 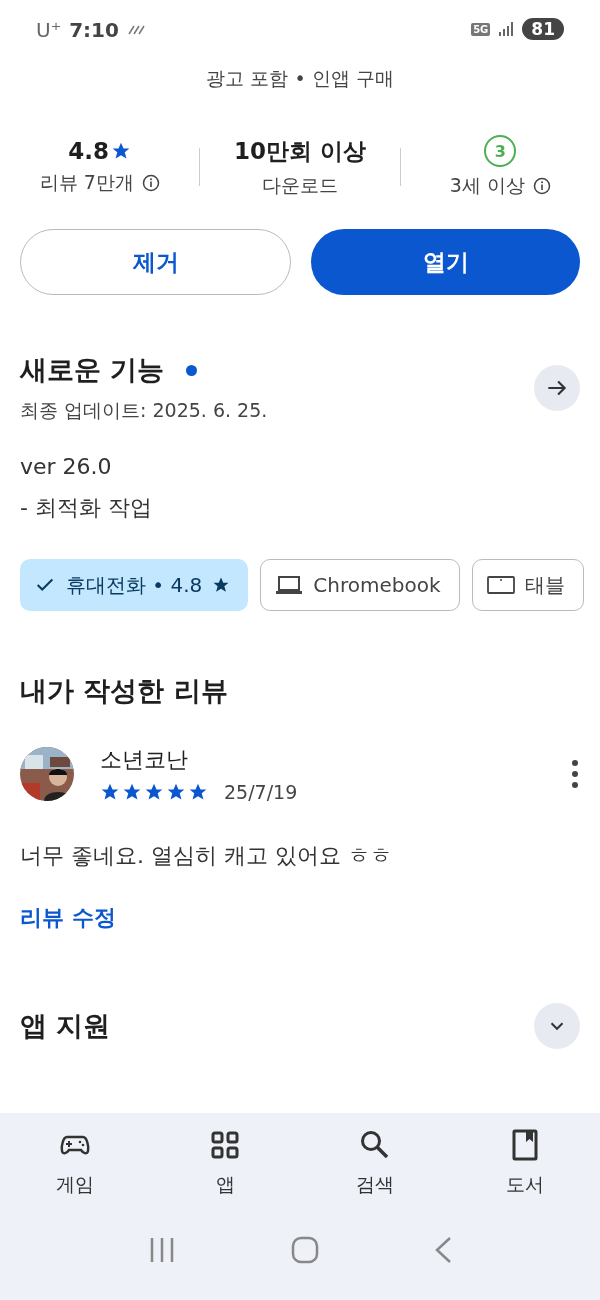 What do you see at coordinates (261, 792) in the screenshot?
I see `review-date: 25/7/19` at bounding box center [261, 792].